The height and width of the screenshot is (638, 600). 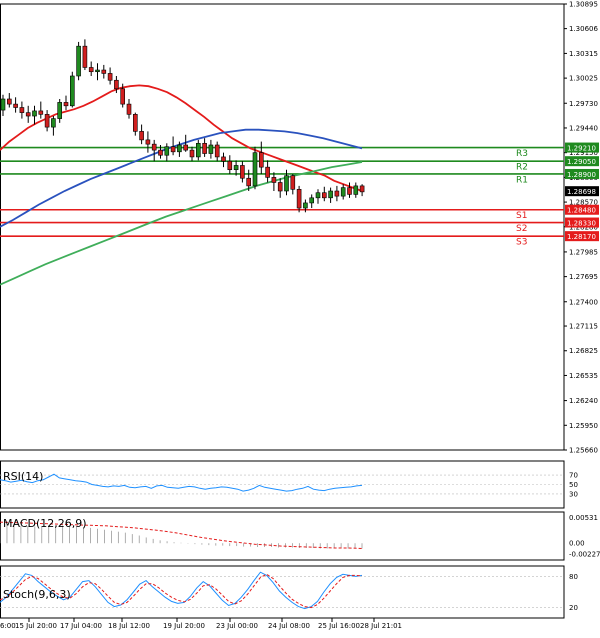 I want to click on price-tick-label: 1.27695, so click(x=583, y=277).